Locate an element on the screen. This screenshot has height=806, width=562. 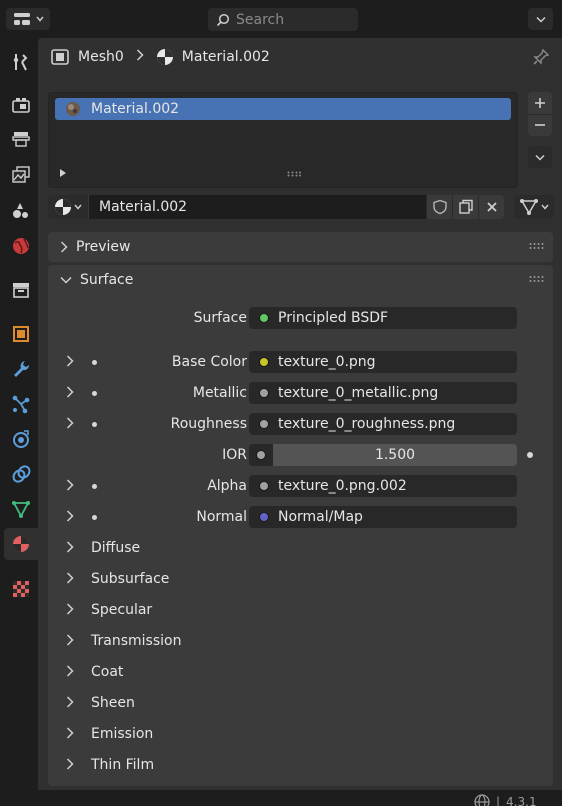
input-value: texture_0_metallic.png is located at coordinates (358, 393).